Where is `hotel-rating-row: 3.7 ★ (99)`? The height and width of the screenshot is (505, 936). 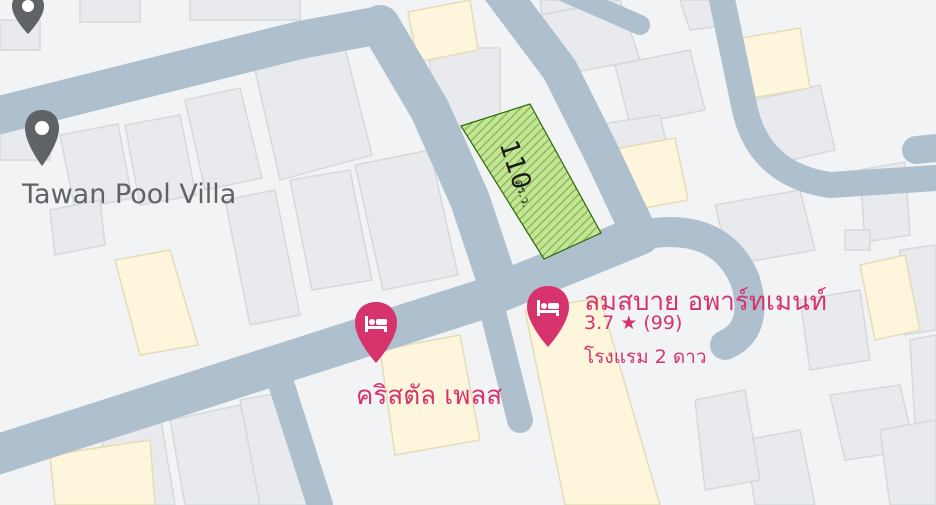
hotel-rating-row: 3.7 ★ (99) is located at coordinates (633, 323).